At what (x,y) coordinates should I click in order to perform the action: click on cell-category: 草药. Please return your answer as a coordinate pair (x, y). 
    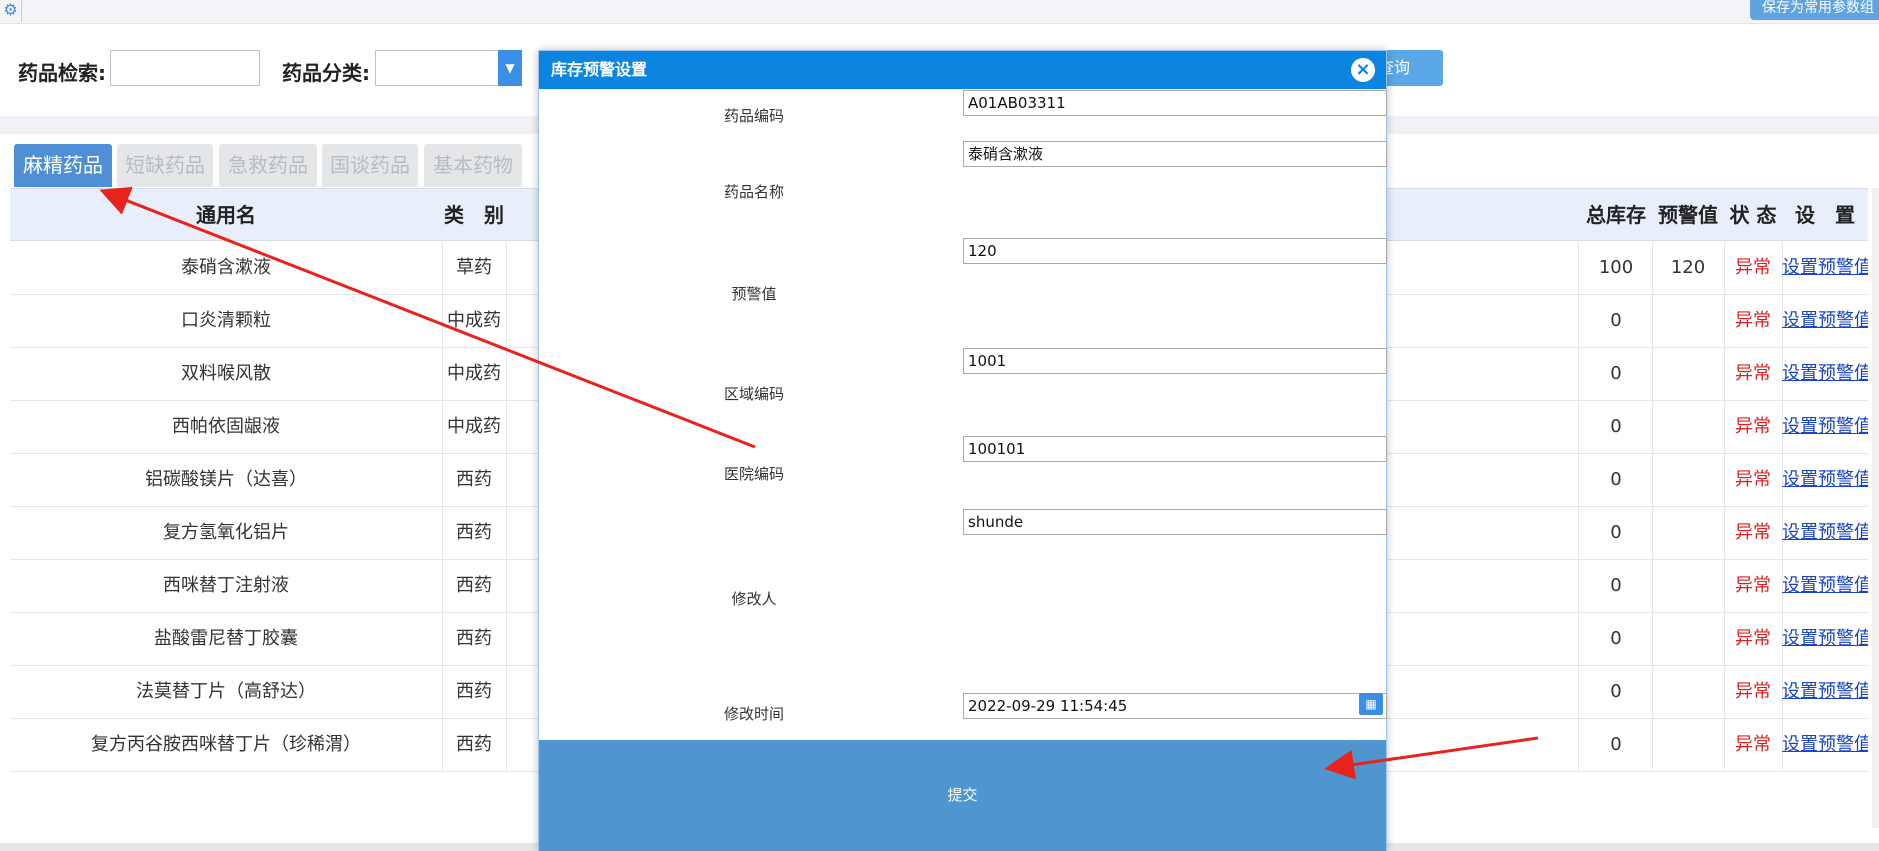
    Looking at the image, I should click on (474, 267).